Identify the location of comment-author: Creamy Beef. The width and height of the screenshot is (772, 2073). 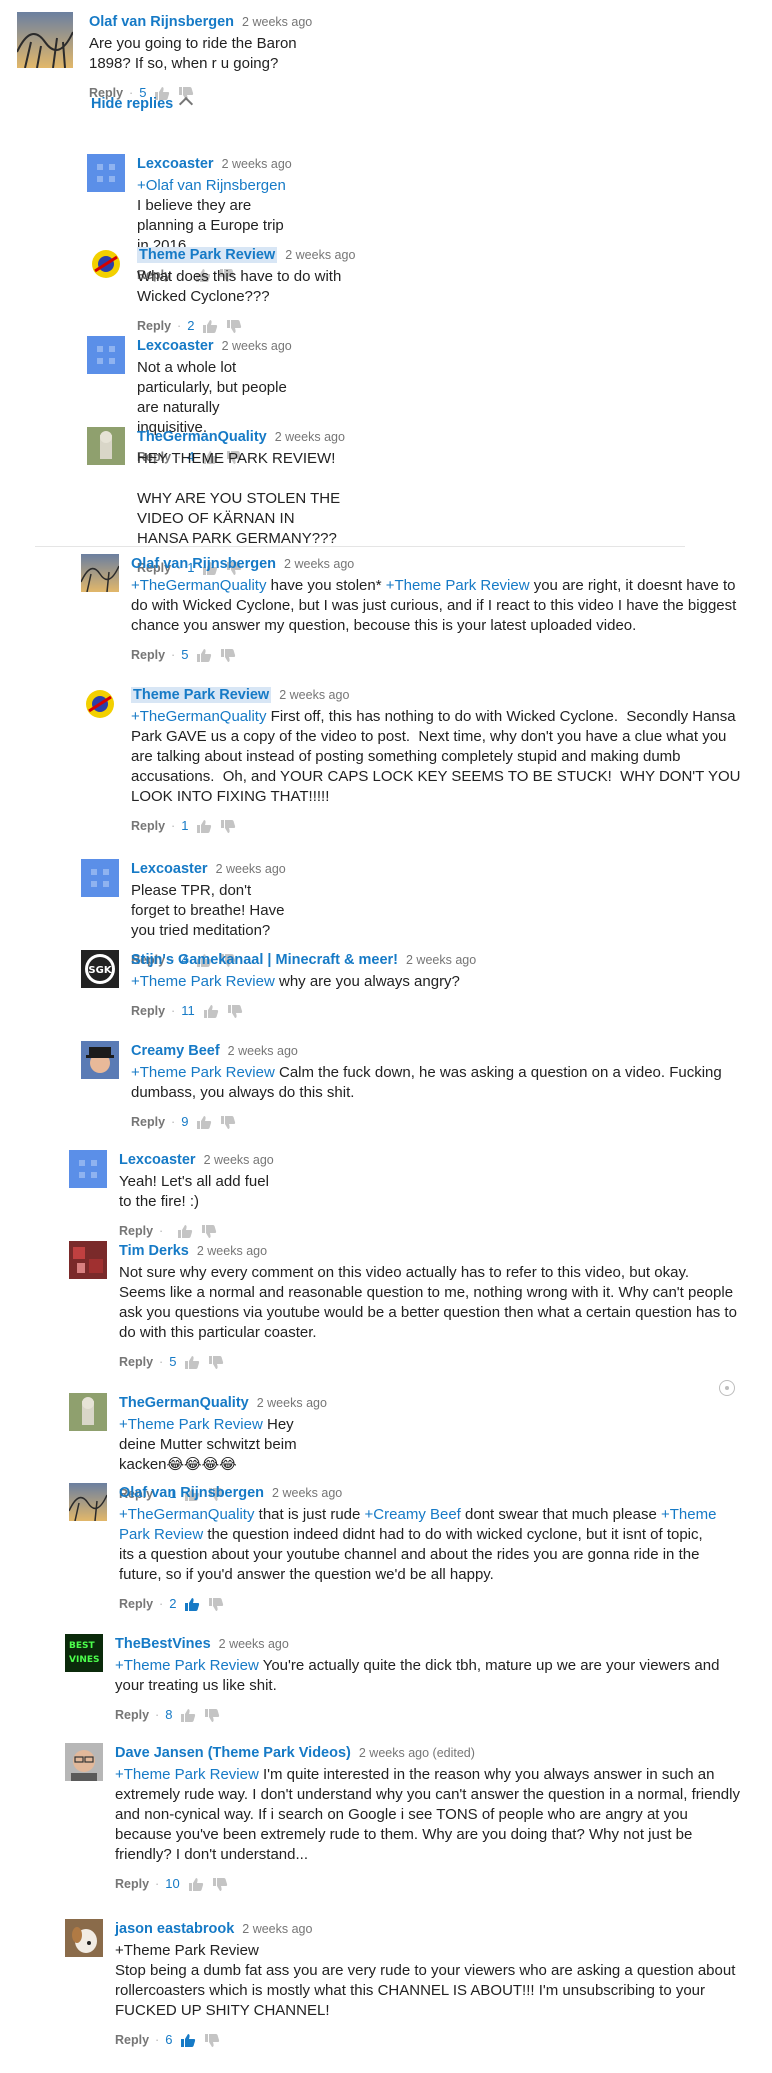
(175, 1051).